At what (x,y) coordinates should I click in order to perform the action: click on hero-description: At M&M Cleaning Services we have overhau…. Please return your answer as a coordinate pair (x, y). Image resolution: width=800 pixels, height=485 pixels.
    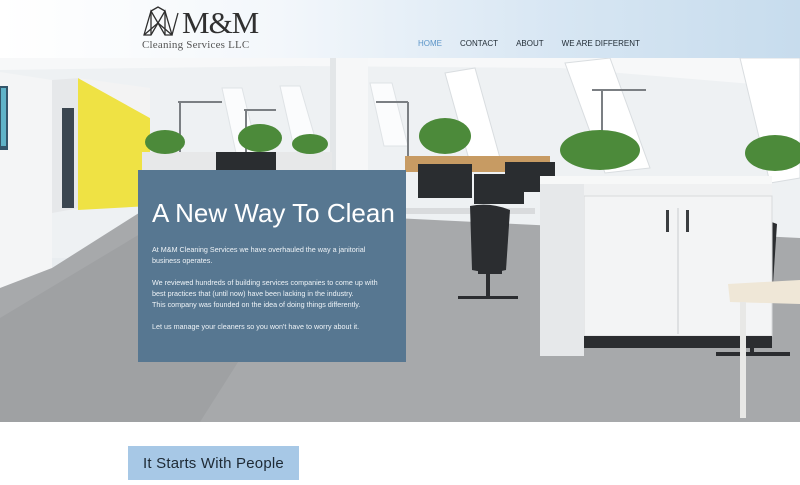
    Looking at the image, I should click on (272, 288).